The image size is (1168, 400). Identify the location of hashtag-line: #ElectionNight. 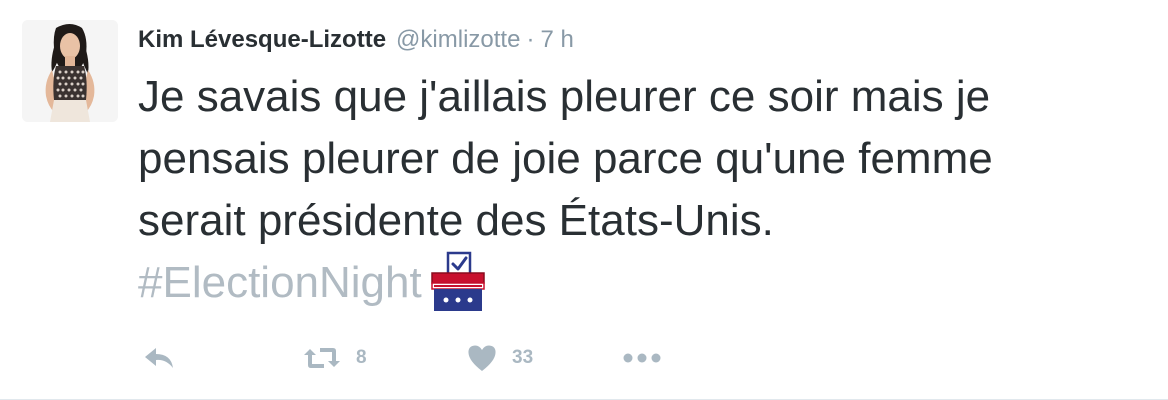
(643, 283).